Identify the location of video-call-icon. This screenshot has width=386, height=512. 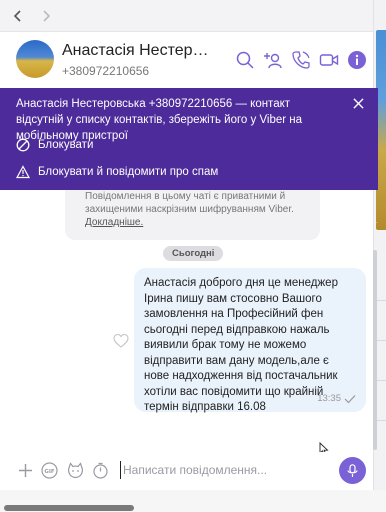
(329, 60).